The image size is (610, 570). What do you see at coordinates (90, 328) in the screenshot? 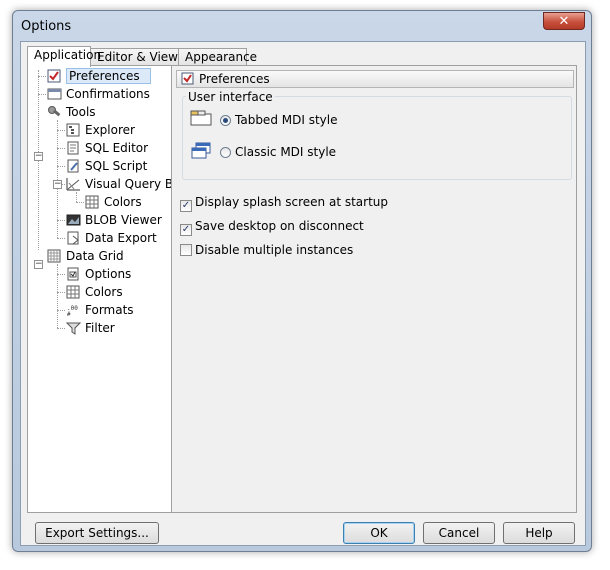
I see `tree-item-filter: Filter` at bounding box center [90, 328].